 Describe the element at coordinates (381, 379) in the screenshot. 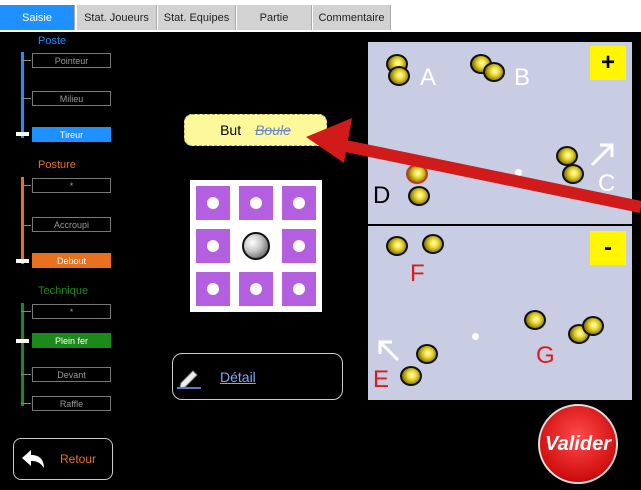

I see `letter-e: E` at that location.